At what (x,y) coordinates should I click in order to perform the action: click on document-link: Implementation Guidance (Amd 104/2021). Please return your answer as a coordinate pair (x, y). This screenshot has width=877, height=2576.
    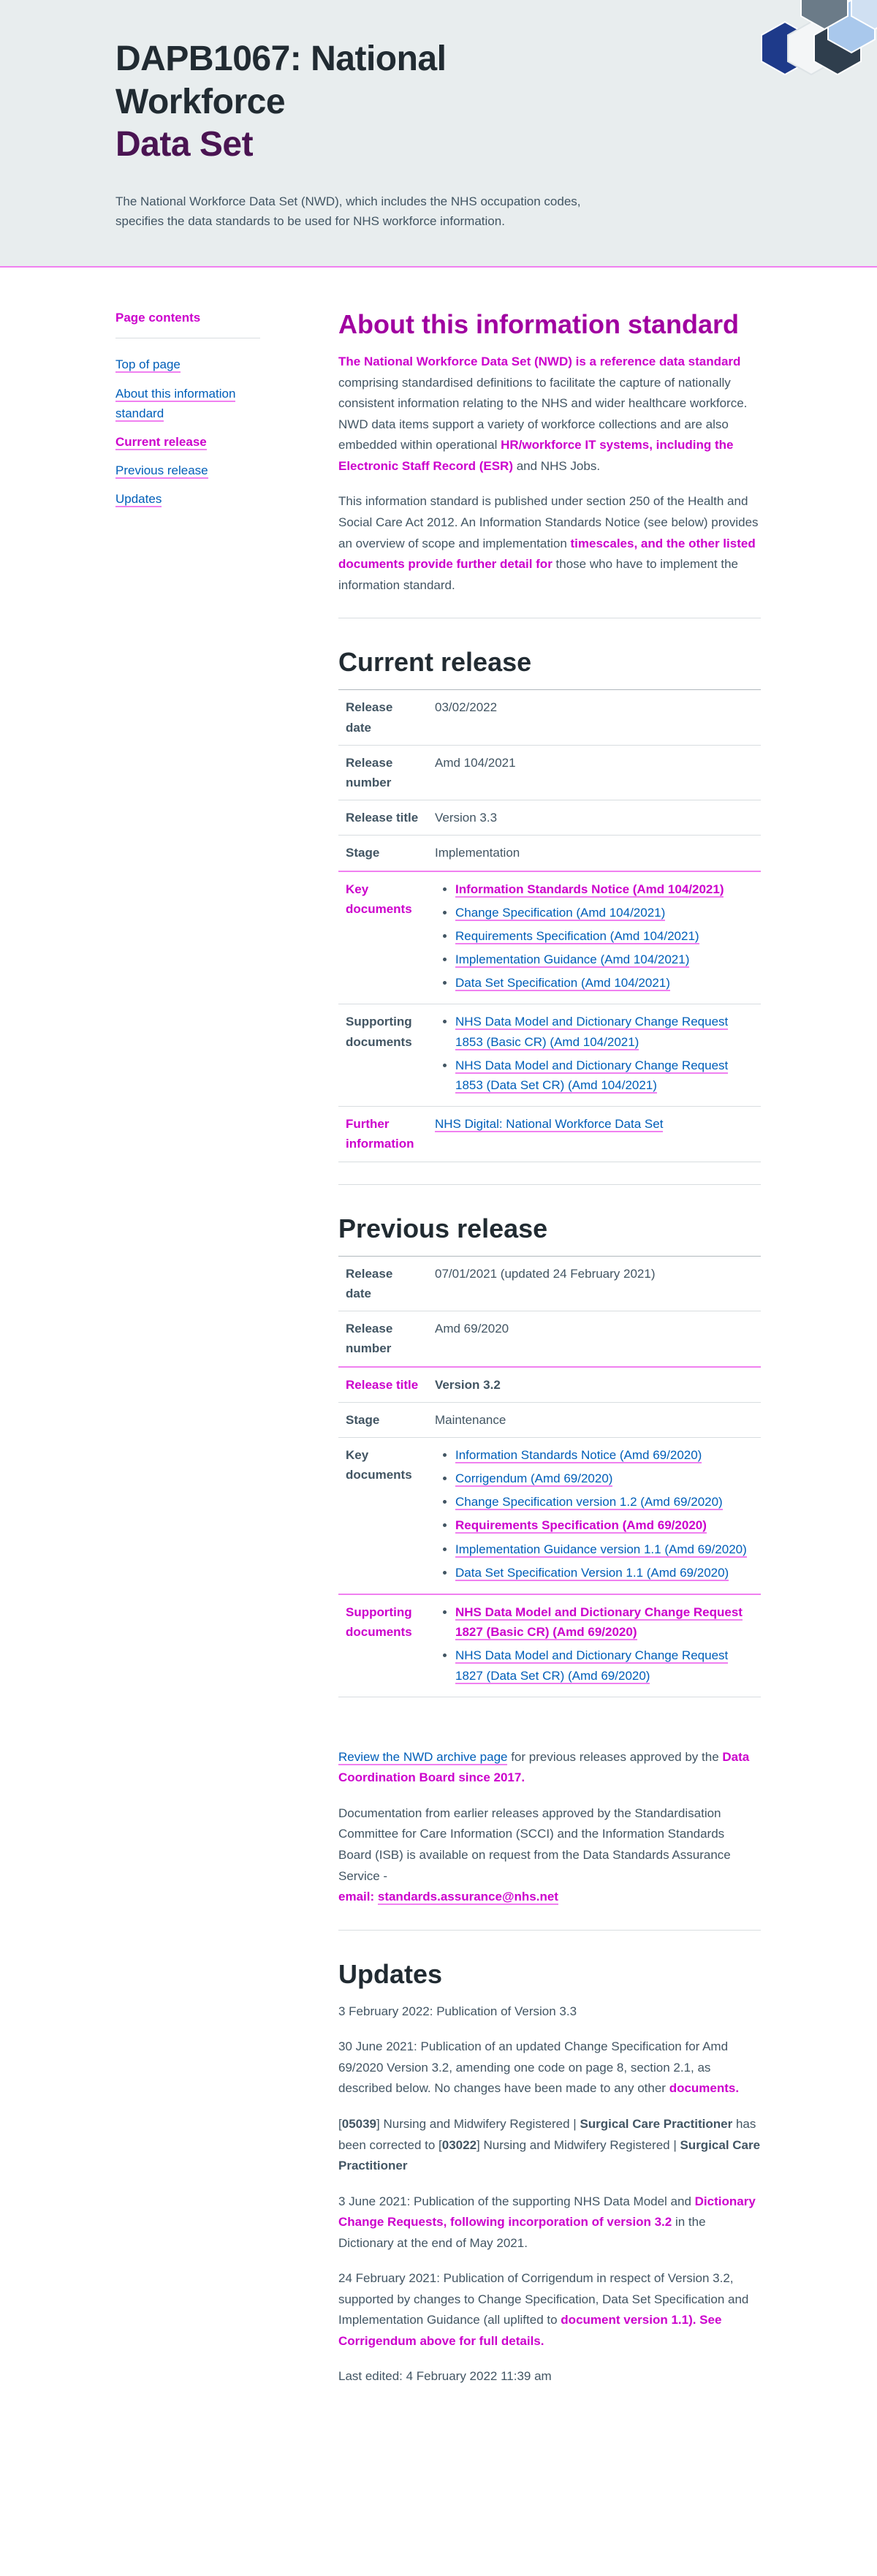
    Looking at the image, I should click on (573, 960).